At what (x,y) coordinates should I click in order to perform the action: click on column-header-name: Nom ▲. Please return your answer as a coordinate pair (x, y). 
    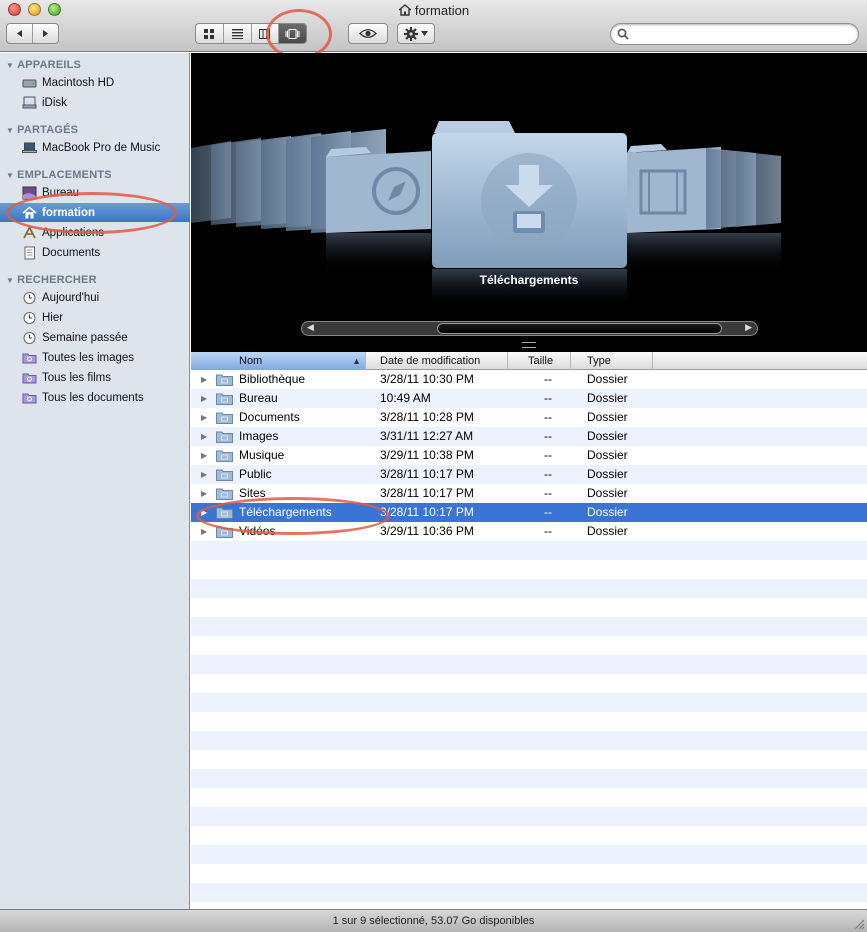
    Looking at the image, I should click on (278, 361).